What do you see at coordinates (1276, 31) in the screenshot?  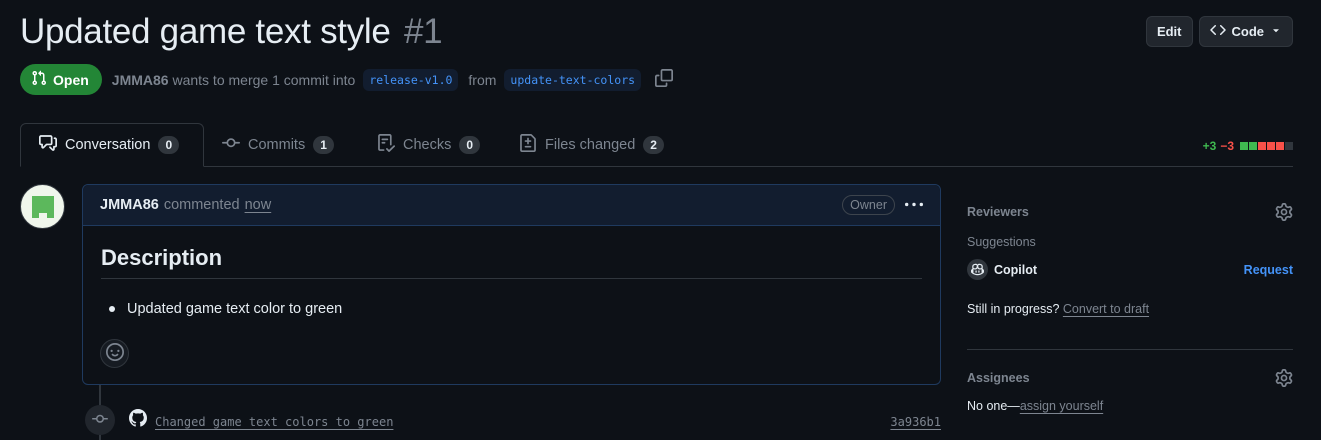 I see `triangle-down-icon` at bounding box center [1276, 31].